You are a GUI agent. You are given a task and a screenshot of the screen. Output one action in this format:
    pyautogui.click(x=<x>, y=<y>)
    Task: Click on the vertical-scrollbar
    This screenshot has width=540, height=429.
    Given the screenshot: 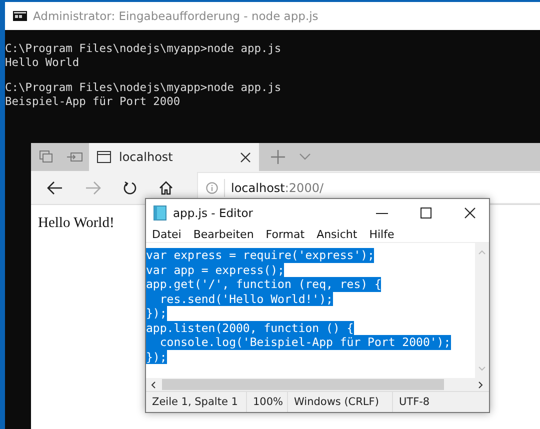 What is the action you would take?
    pyautogui.click(x=482, y=310)
    